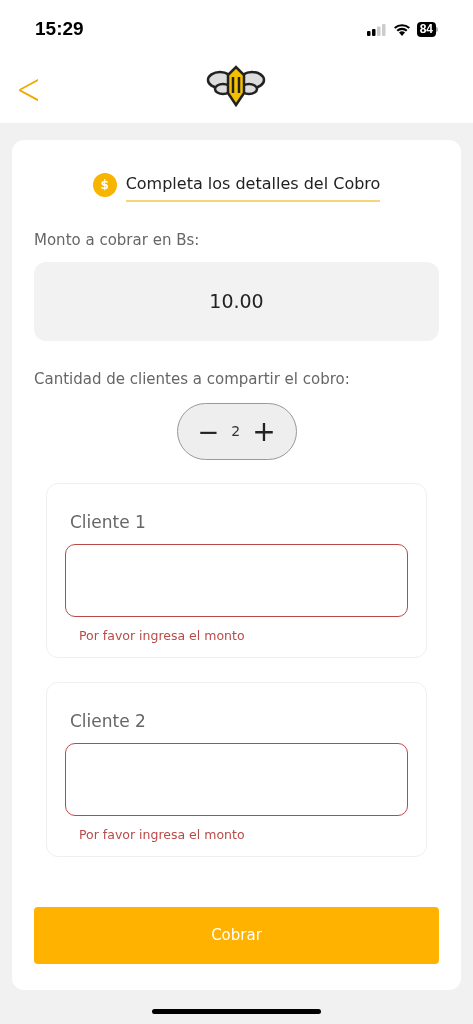 This screenshot has height=1024, width=473. Describe the element at coordinates (108, 721) in the screenshot. I see `client-label: Cliente 2` at that location.